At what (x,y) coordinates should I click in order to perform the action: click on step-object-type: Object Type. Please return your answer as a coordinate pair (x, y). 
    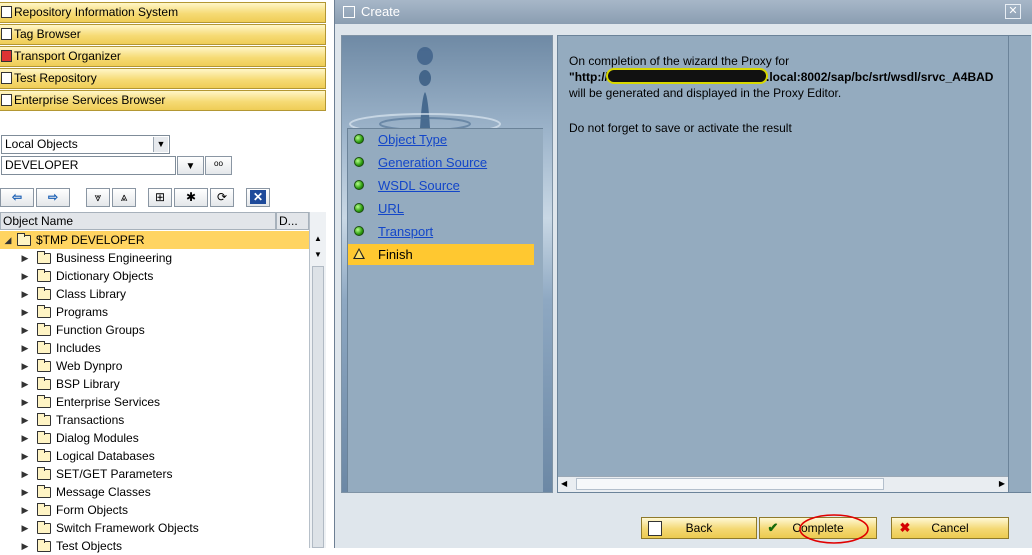
    Looking at the image, I should click on (445, 139).